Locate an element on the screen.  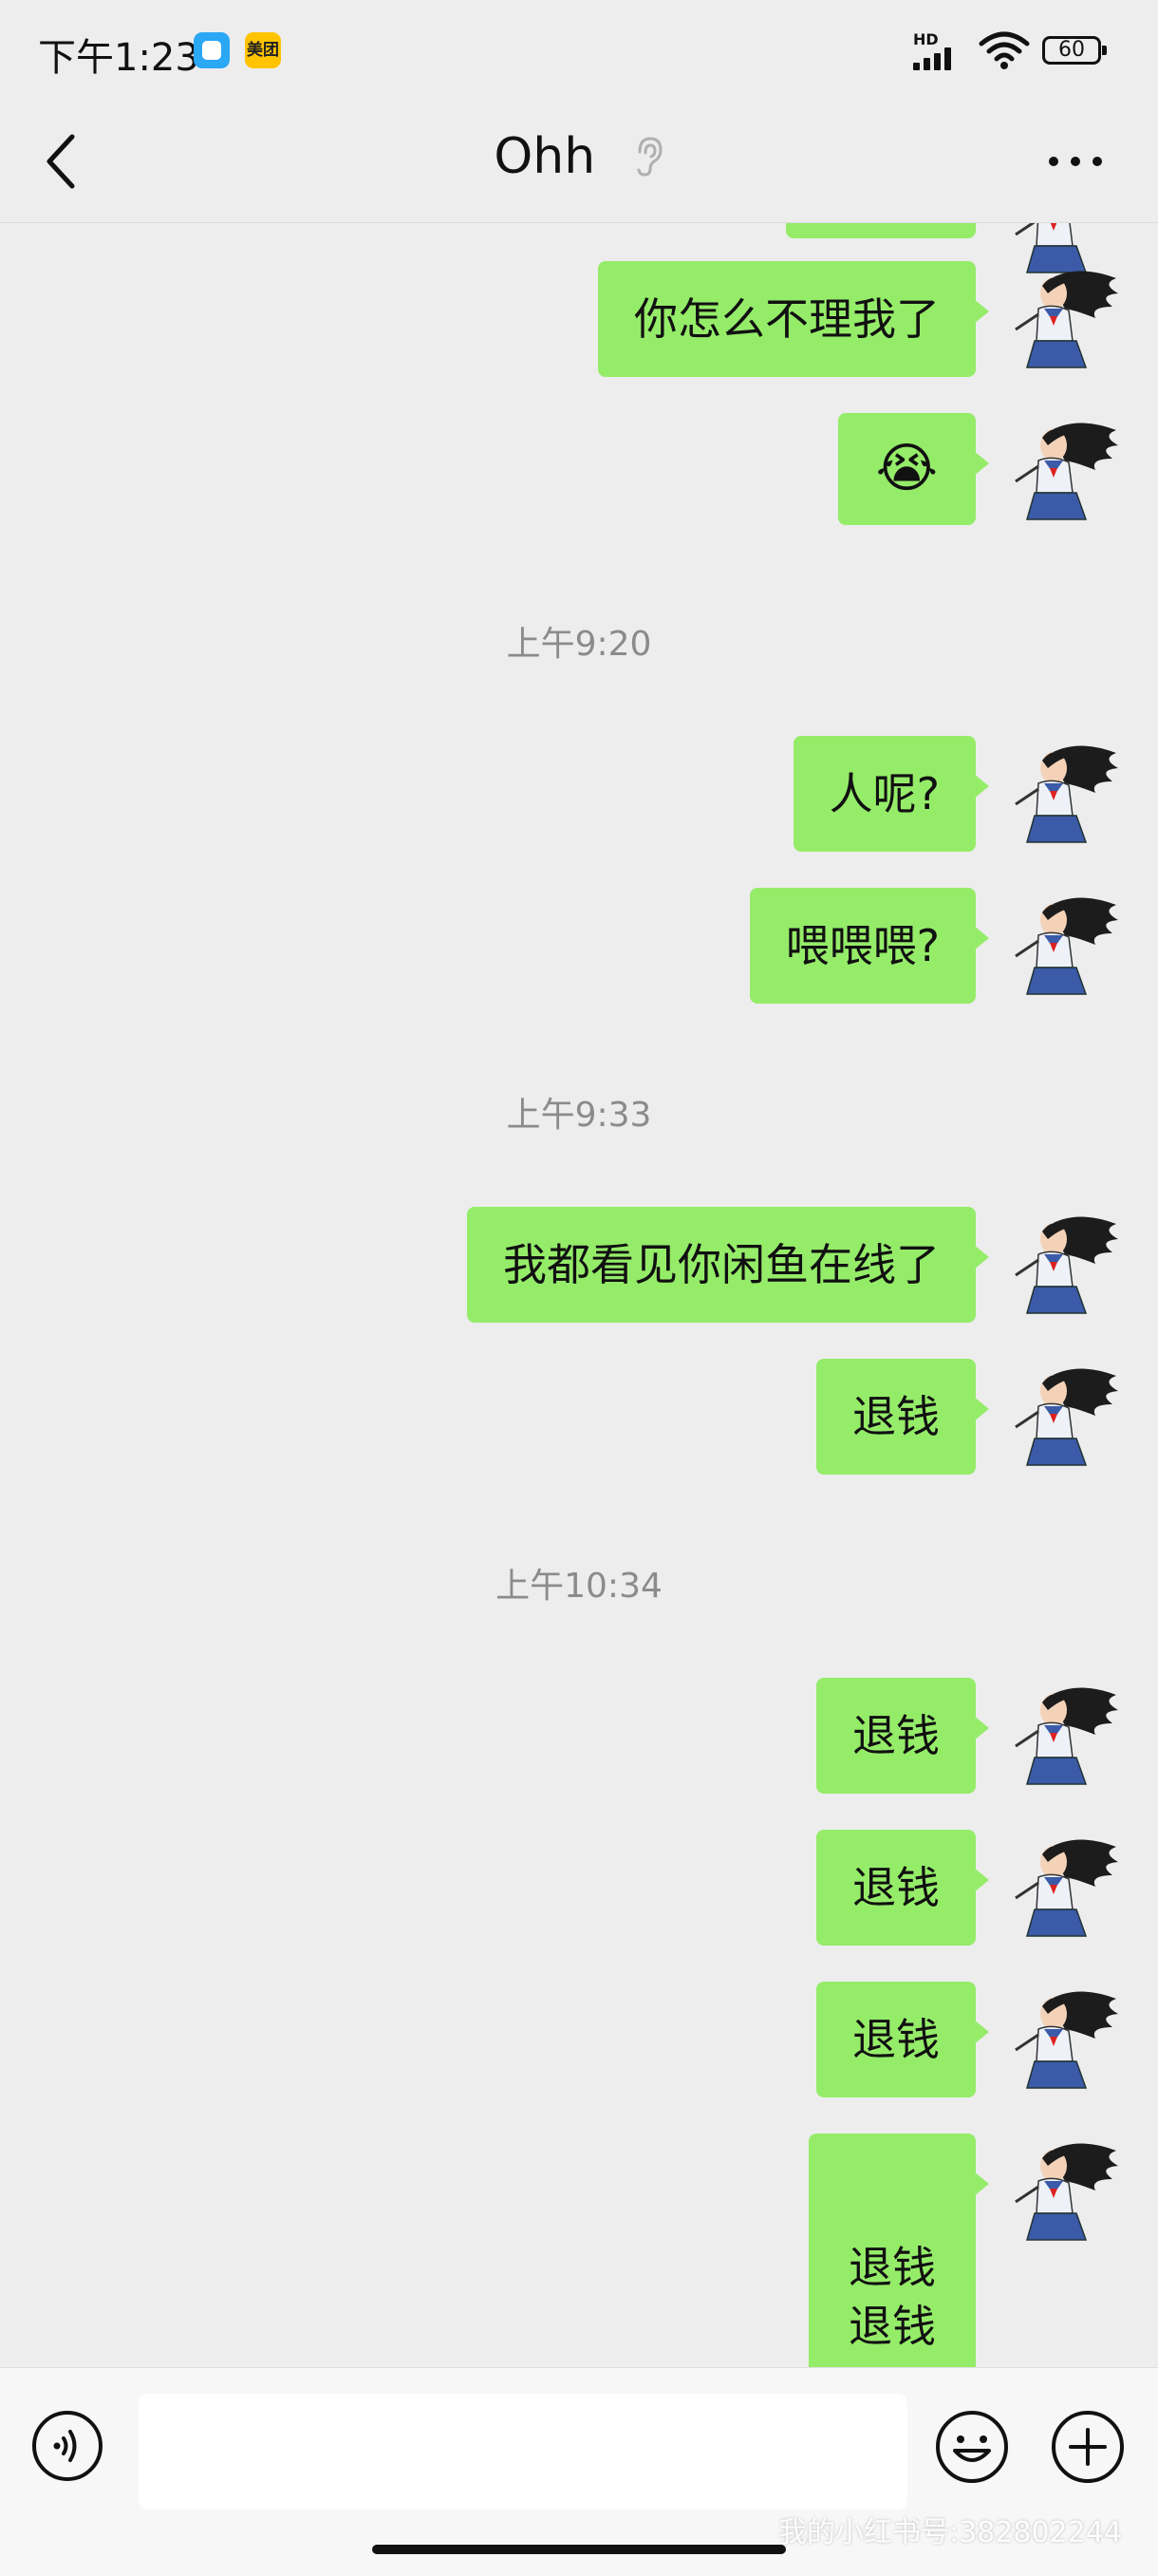
meituan-app-icon: 美团 is located at coordinates (263, 50).